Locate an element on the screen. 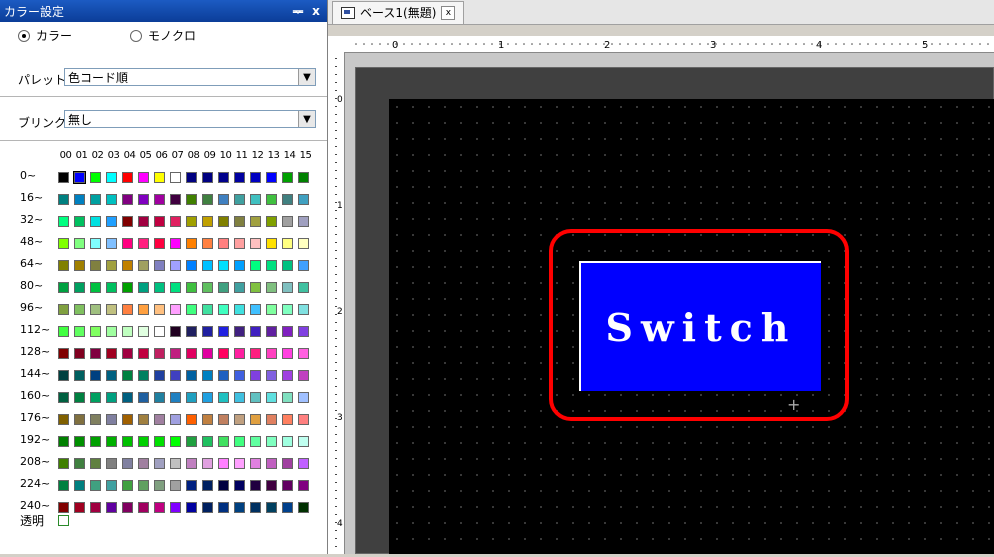 This screenshot has height=557, width=994. pin-icon: ᆓ is located at coordinates (298, 11).